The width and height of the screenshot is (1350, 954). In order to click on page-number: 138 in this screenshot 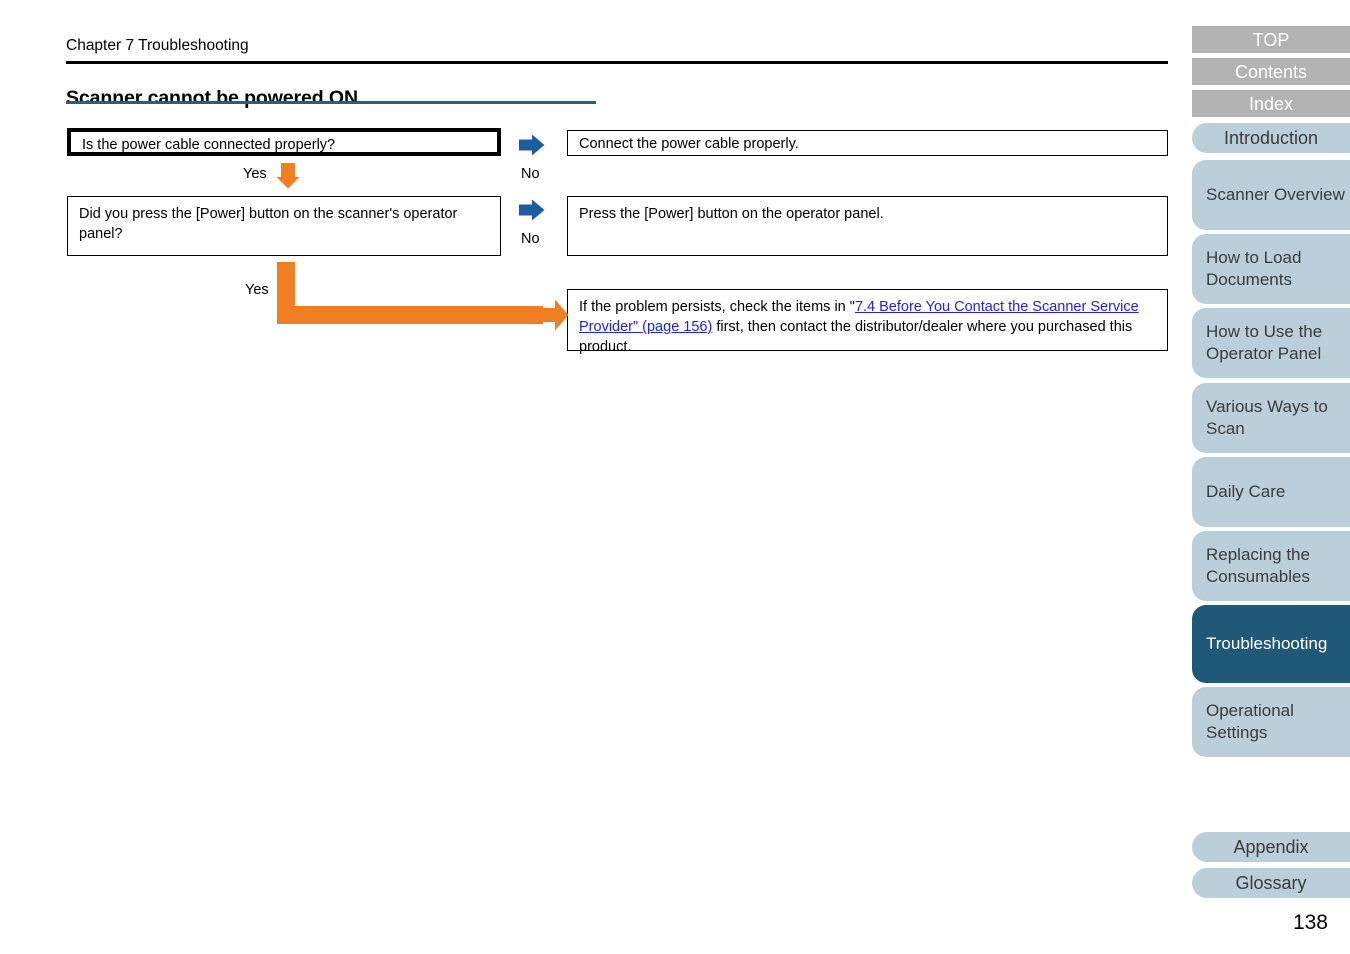, I will do `click(1310, 922)`.